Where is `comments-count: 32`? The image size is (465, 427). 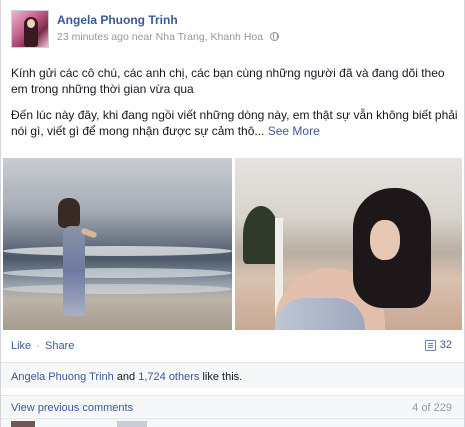 comments-count: 32 is located at coordinates (438, 345).